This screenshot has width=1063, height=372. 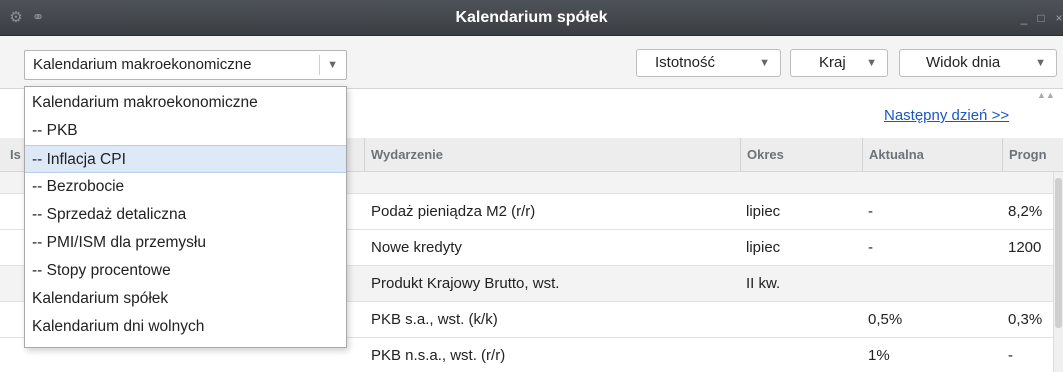 What do you see at coordinates (1057, 18) in the screenshot?
I see `close-button: ×` at bounding box center [1057, 18].